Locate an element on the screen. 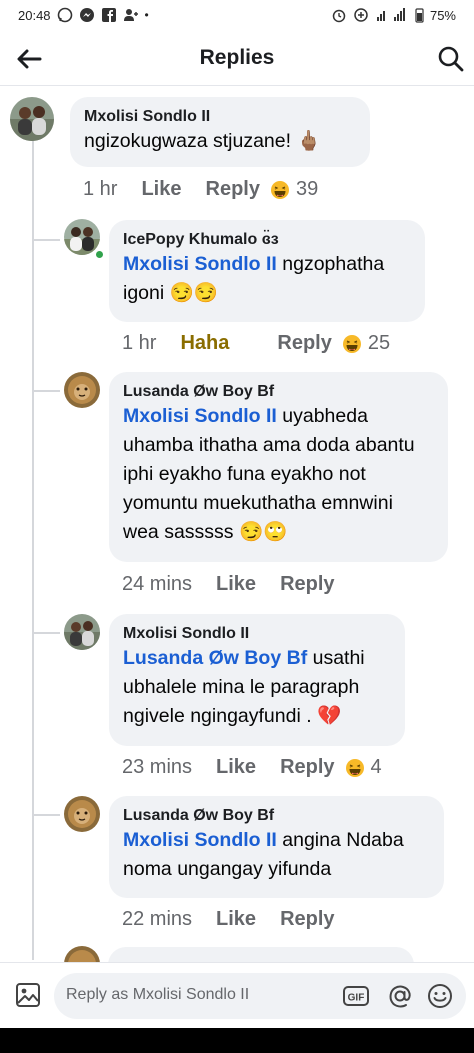 Image resolution: width=474 pixels, height=1053 pixels. signal-icon is located at coordinates (392, 15).